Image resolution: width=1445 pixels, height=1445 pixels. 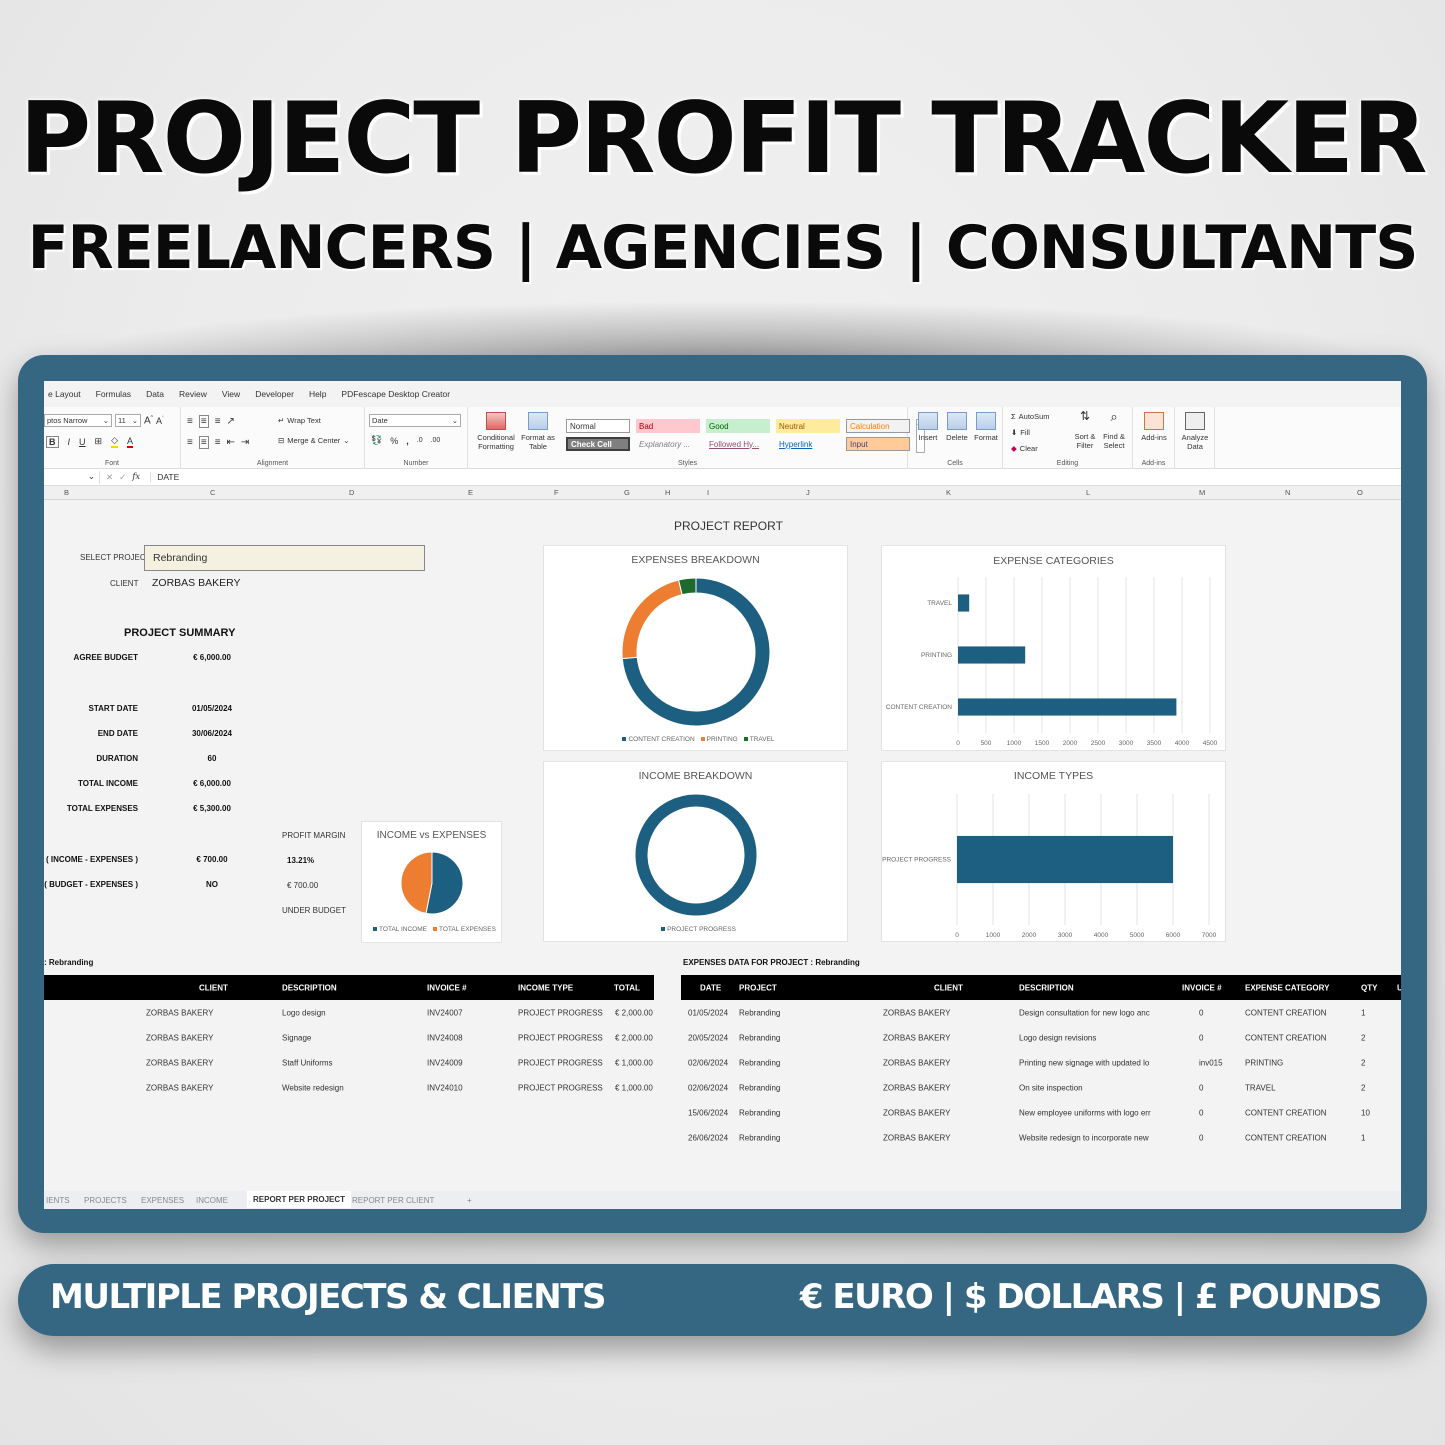 What do you see at coordinates (710, 987) in the screenshot?
I see `column-header-date: DATE` at bounding box center [710, 987].